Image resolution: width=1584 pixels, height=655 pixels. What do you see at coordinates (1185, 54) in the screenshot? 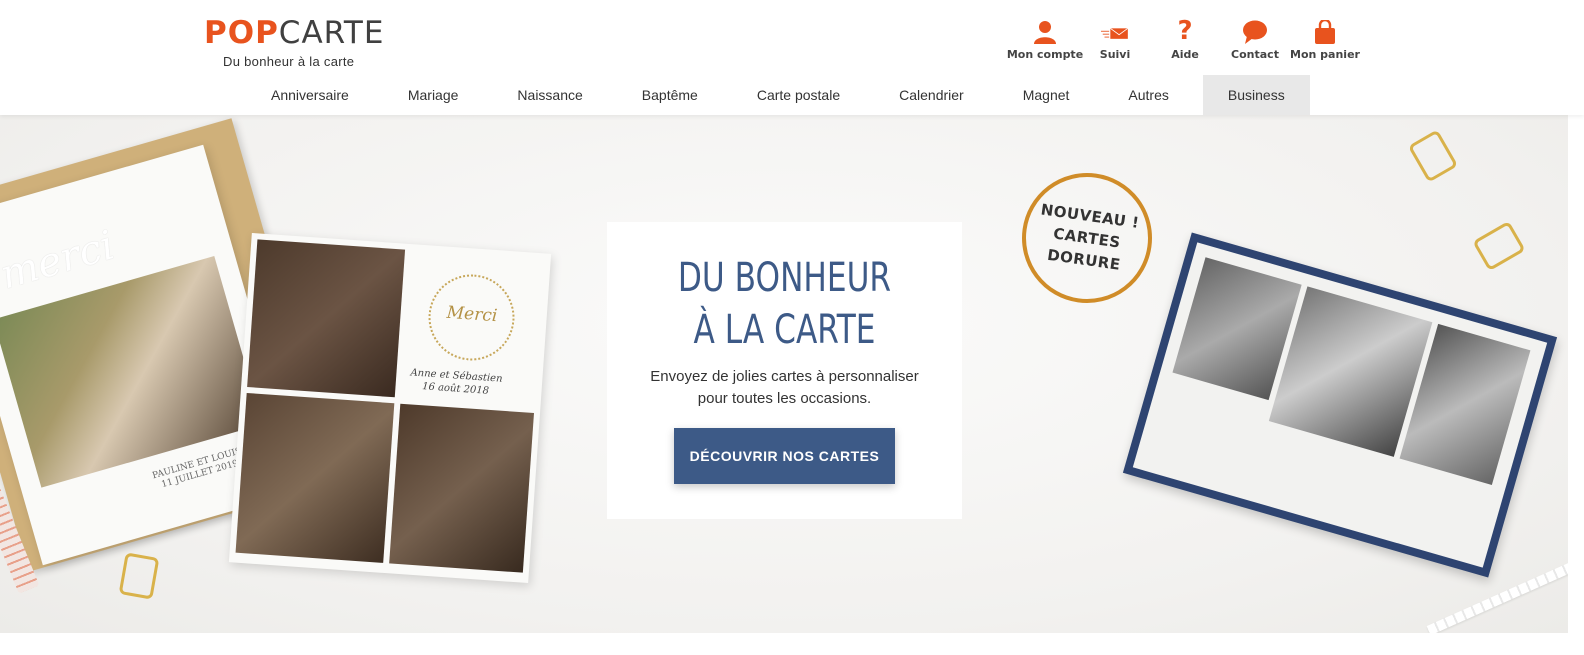
I see `help-label: Aide` at bounding box center [1185, 54].